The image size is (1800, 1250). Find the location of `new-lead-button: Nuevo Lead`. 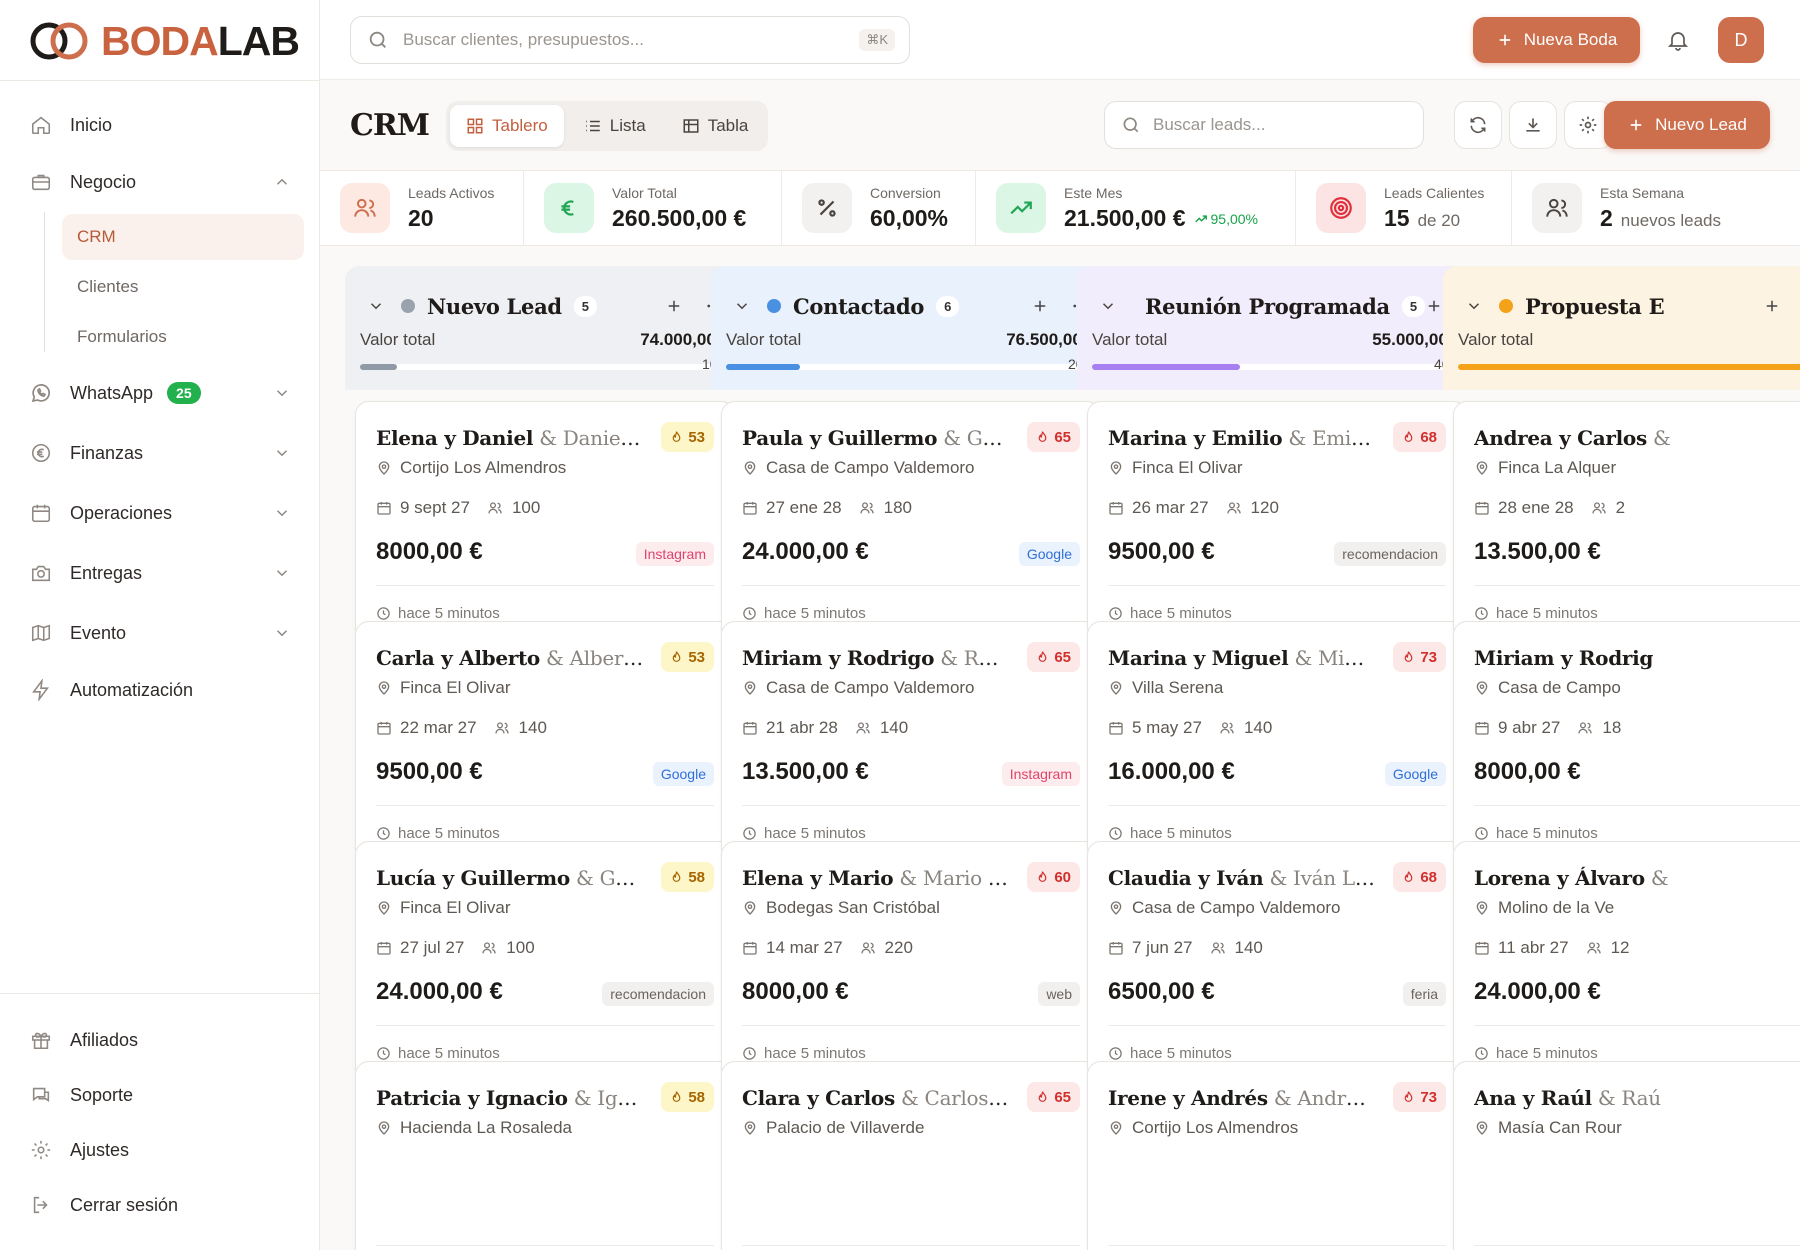

new-lead-button: Nuevo Lead is located at coordinates (1687, 125).